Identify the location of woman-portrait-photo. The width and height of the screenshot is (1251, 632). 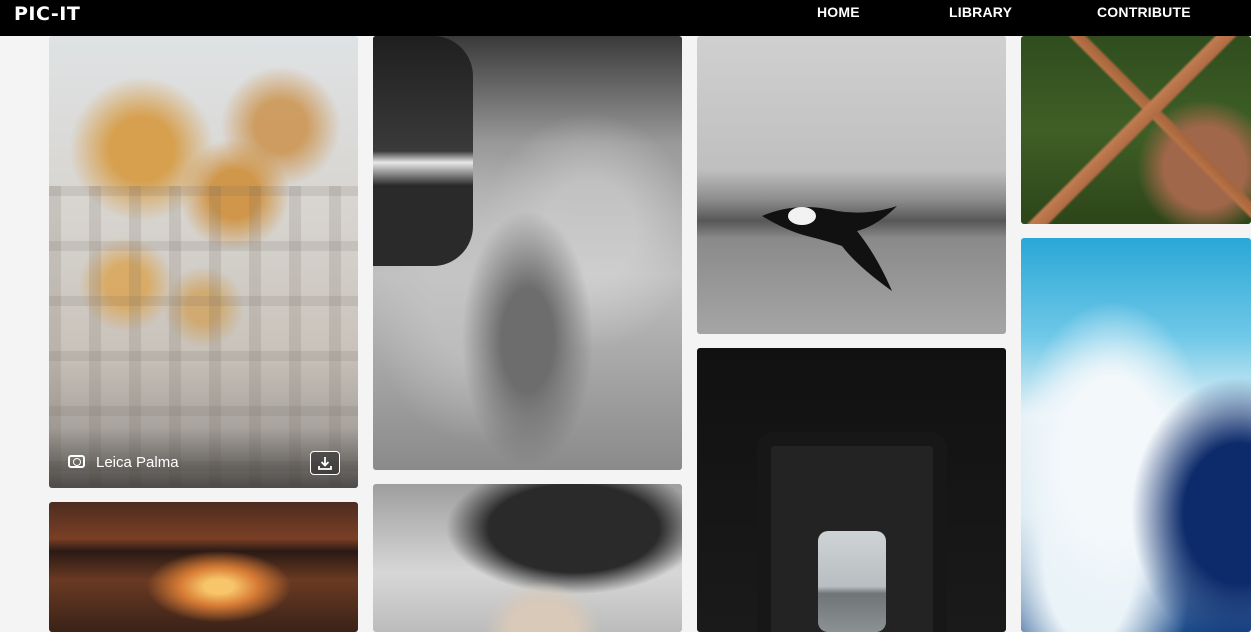
(527, 558).